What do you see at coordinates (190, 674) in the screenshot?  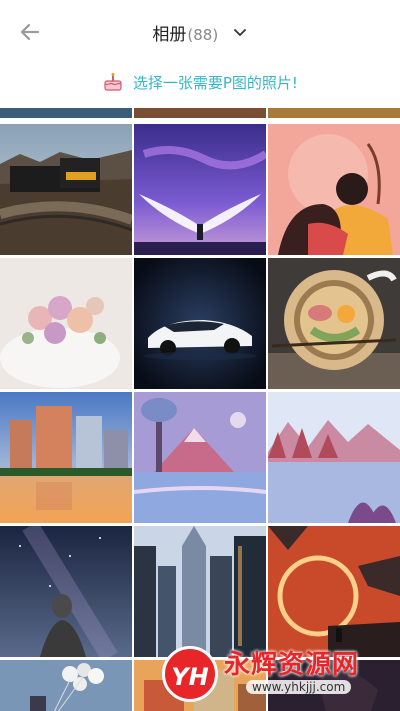 I see `watermark-logo: YH` at bounding box center [190, 674].